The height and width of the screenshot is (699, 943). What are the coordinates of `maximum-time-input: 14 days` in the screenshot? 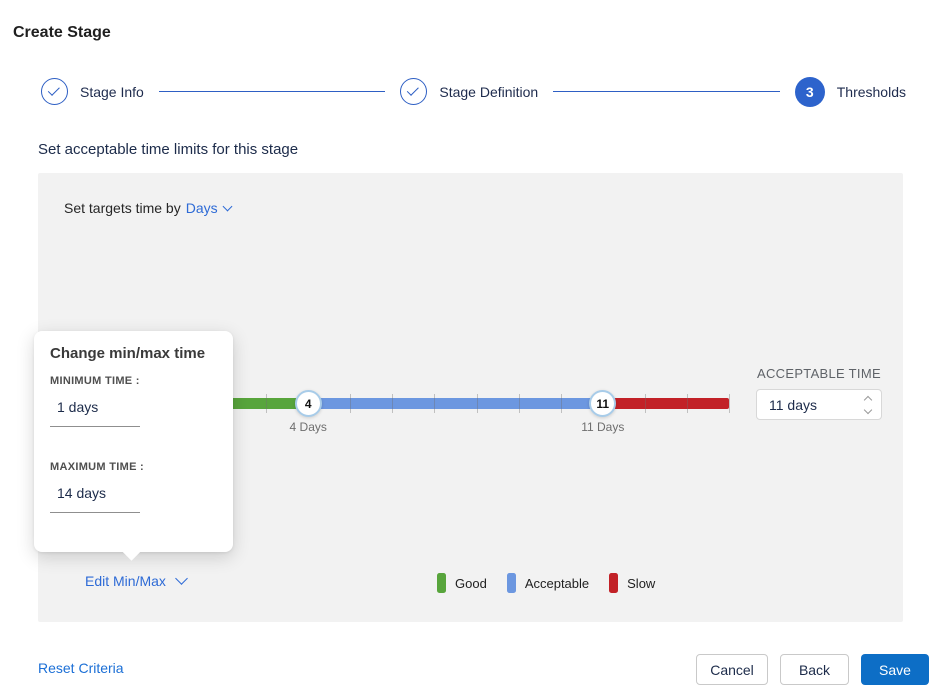 It's located at (95, 499).